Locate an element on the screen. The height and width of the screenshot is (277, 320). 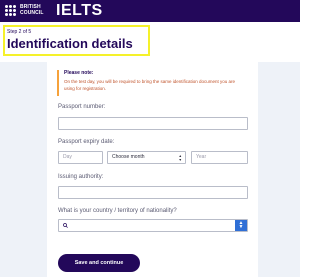
expiry-day-input: Day is located at coordinates (80, 157).